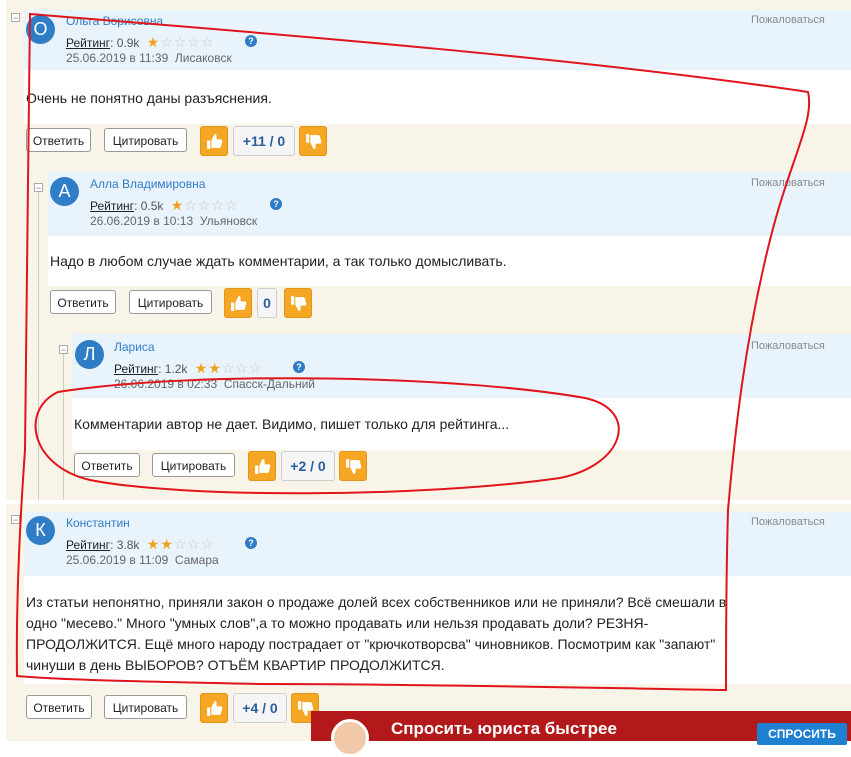 The image size is (851, 757). Describe the element at coordinates (142, 221) in the screenshot. I see `comment-date: 26.06.2019 в 10:13` at that location.